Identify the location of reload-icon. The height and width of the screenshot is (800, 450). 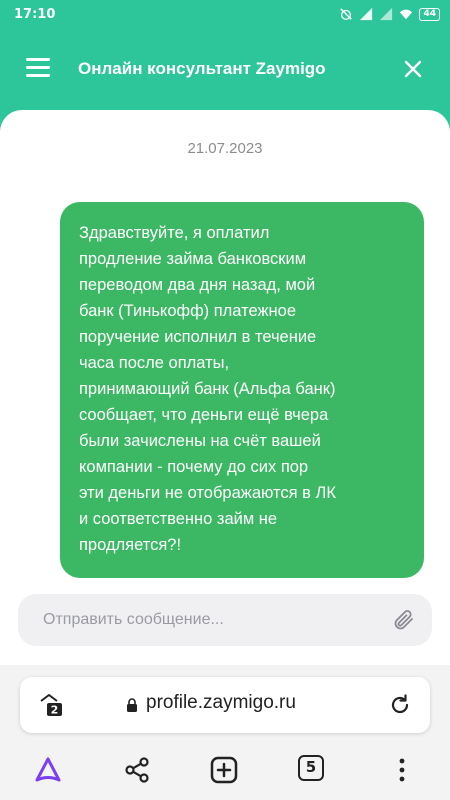
(400, 705).